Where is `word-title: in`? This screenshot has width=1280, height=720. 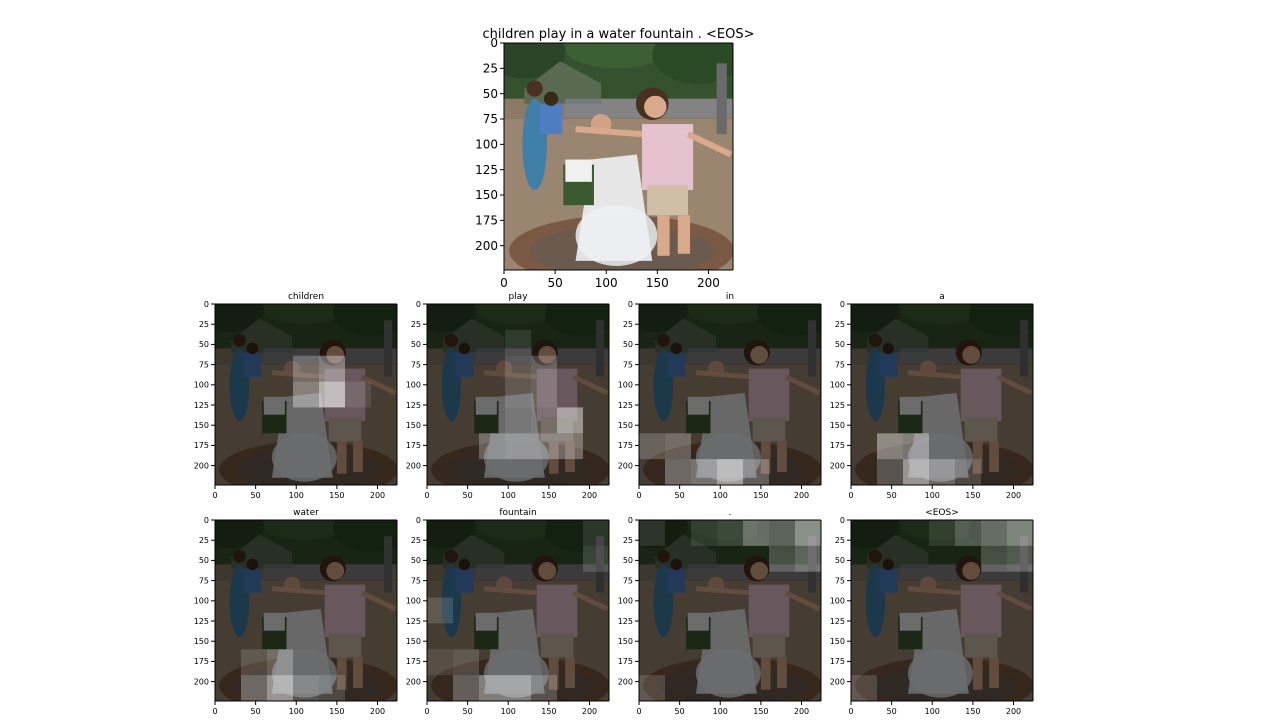 word-title: in is located at coordinates (730, 297).